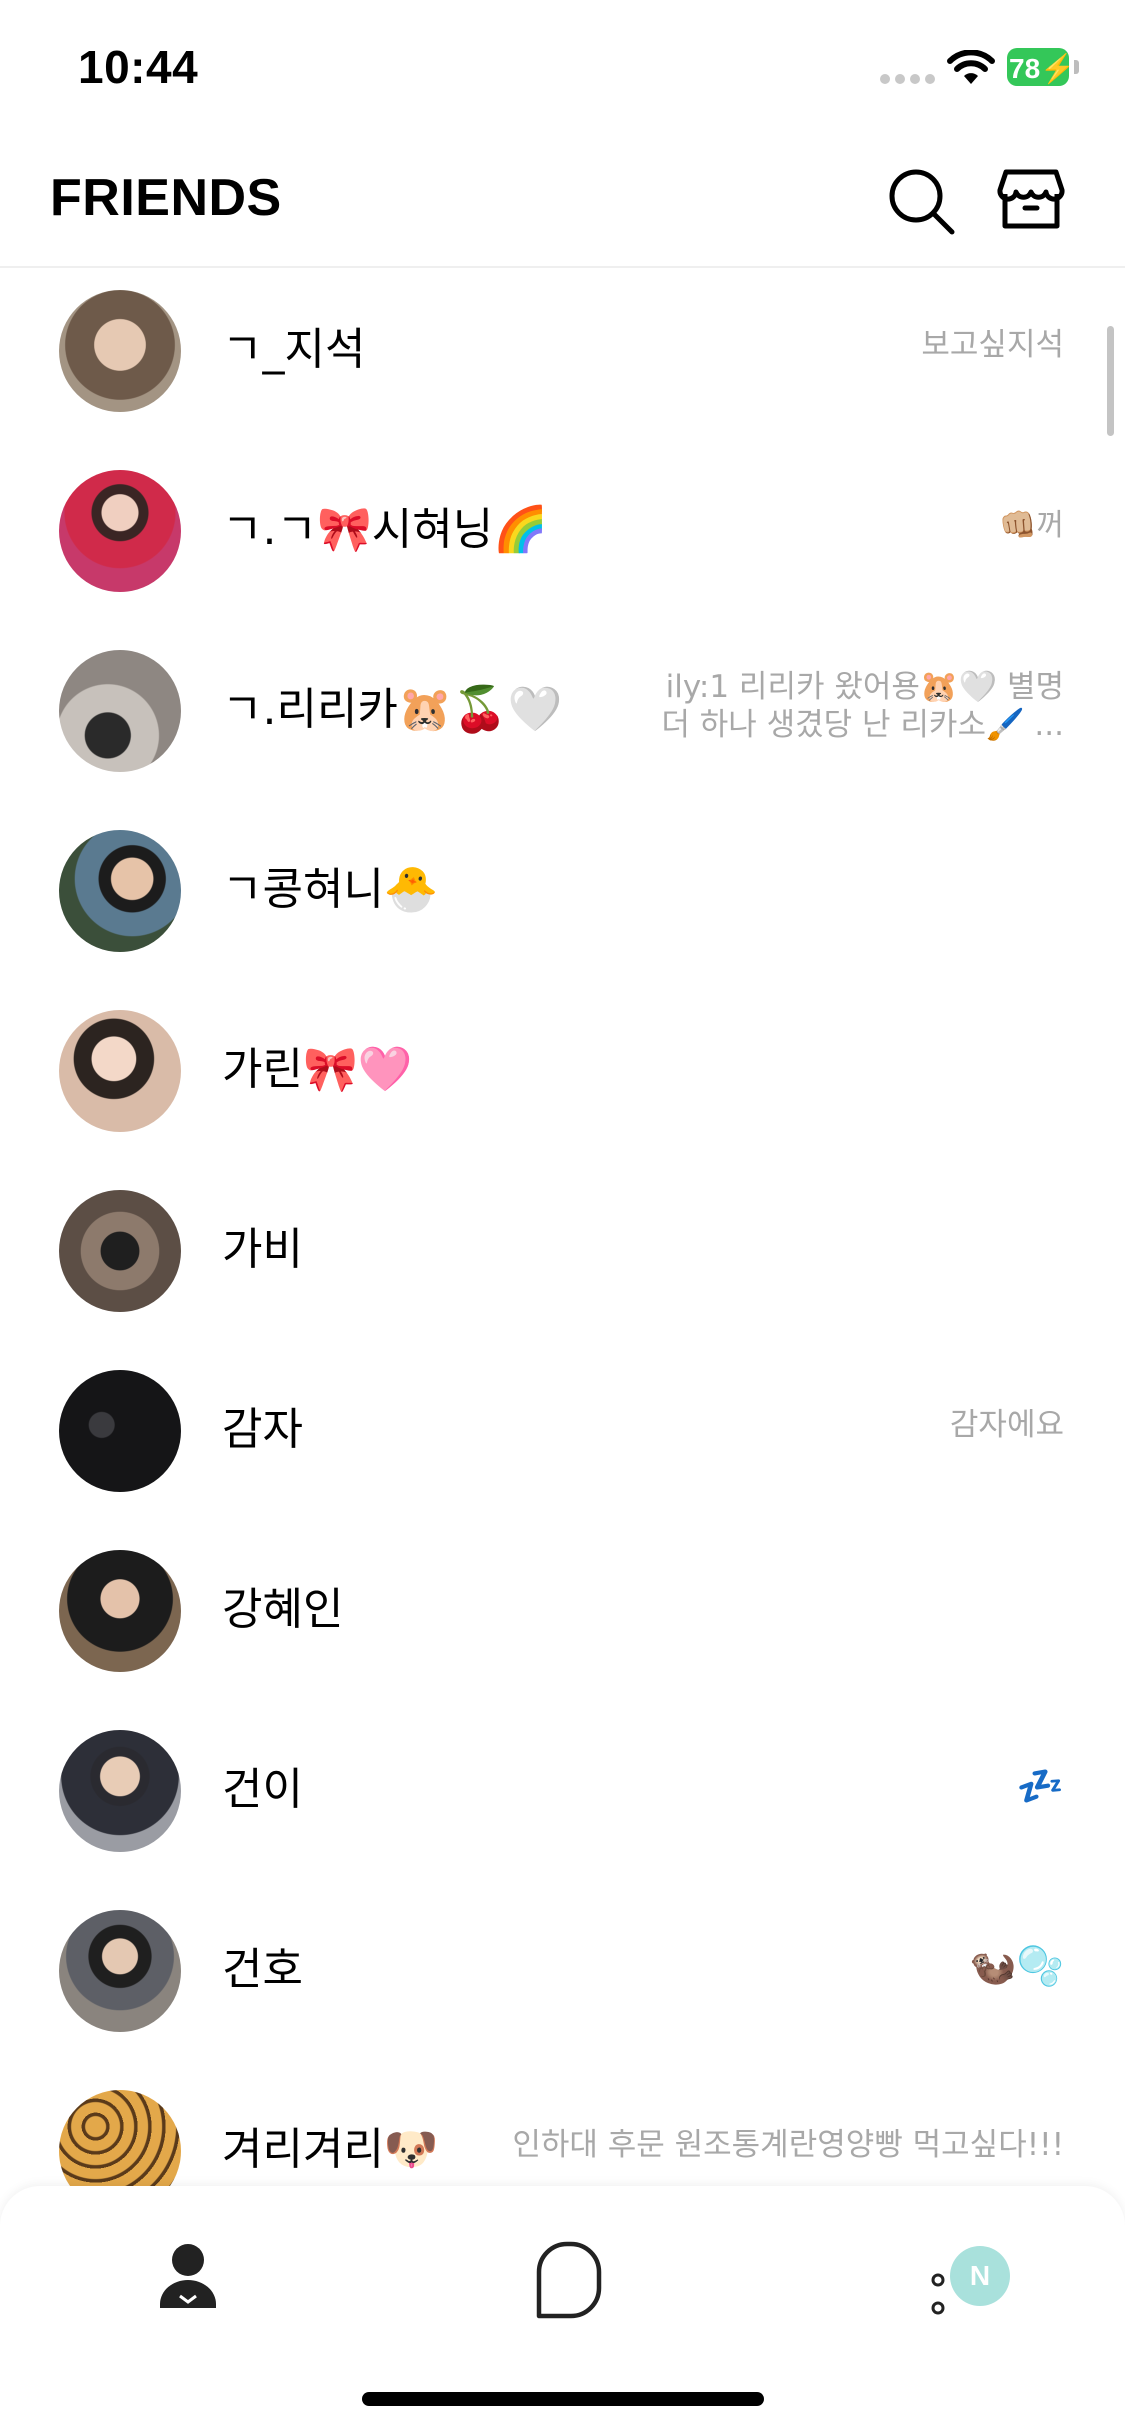 The height and width of the screenshot is (2436, 1125). Describe the element at coordinates (562, 1258) in the screenshot. I see `friend-row: 가비` at that location.